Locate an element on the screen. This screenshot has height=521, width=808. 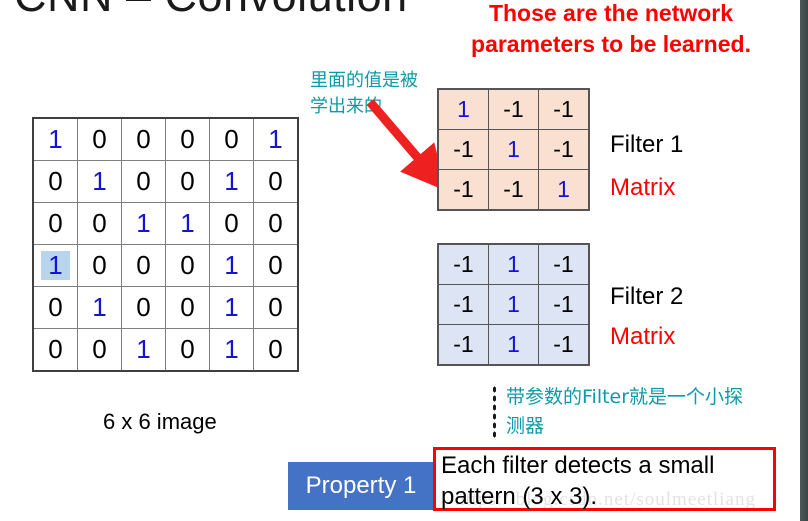
filter-2-grid: -1 1 -1 -1 1 -1 -1 1 -1 is located at coordinates (513, 304).